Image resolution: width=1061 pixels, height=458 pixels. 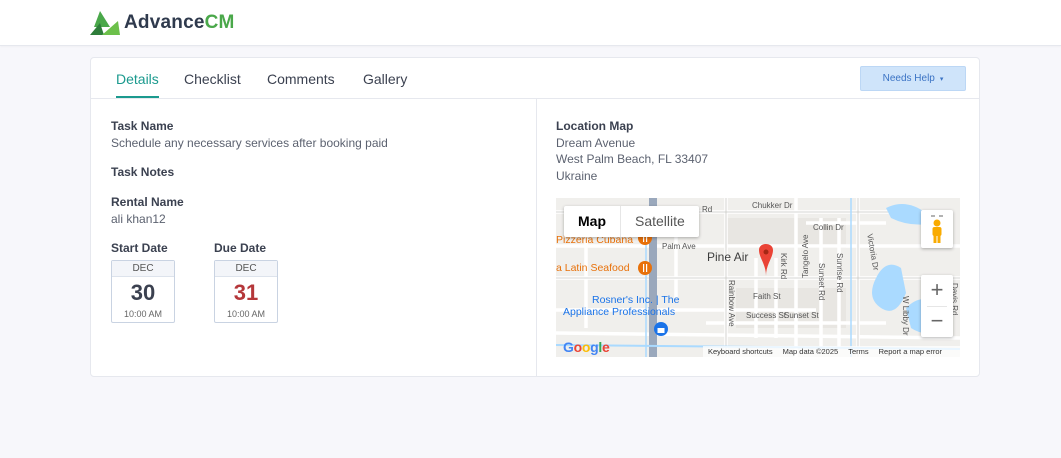 What do you see at coordinates (839, 273) in the screenshot?
I see `street-label-sunrise: Sunrise Rd` at bounding box center [839, 273].